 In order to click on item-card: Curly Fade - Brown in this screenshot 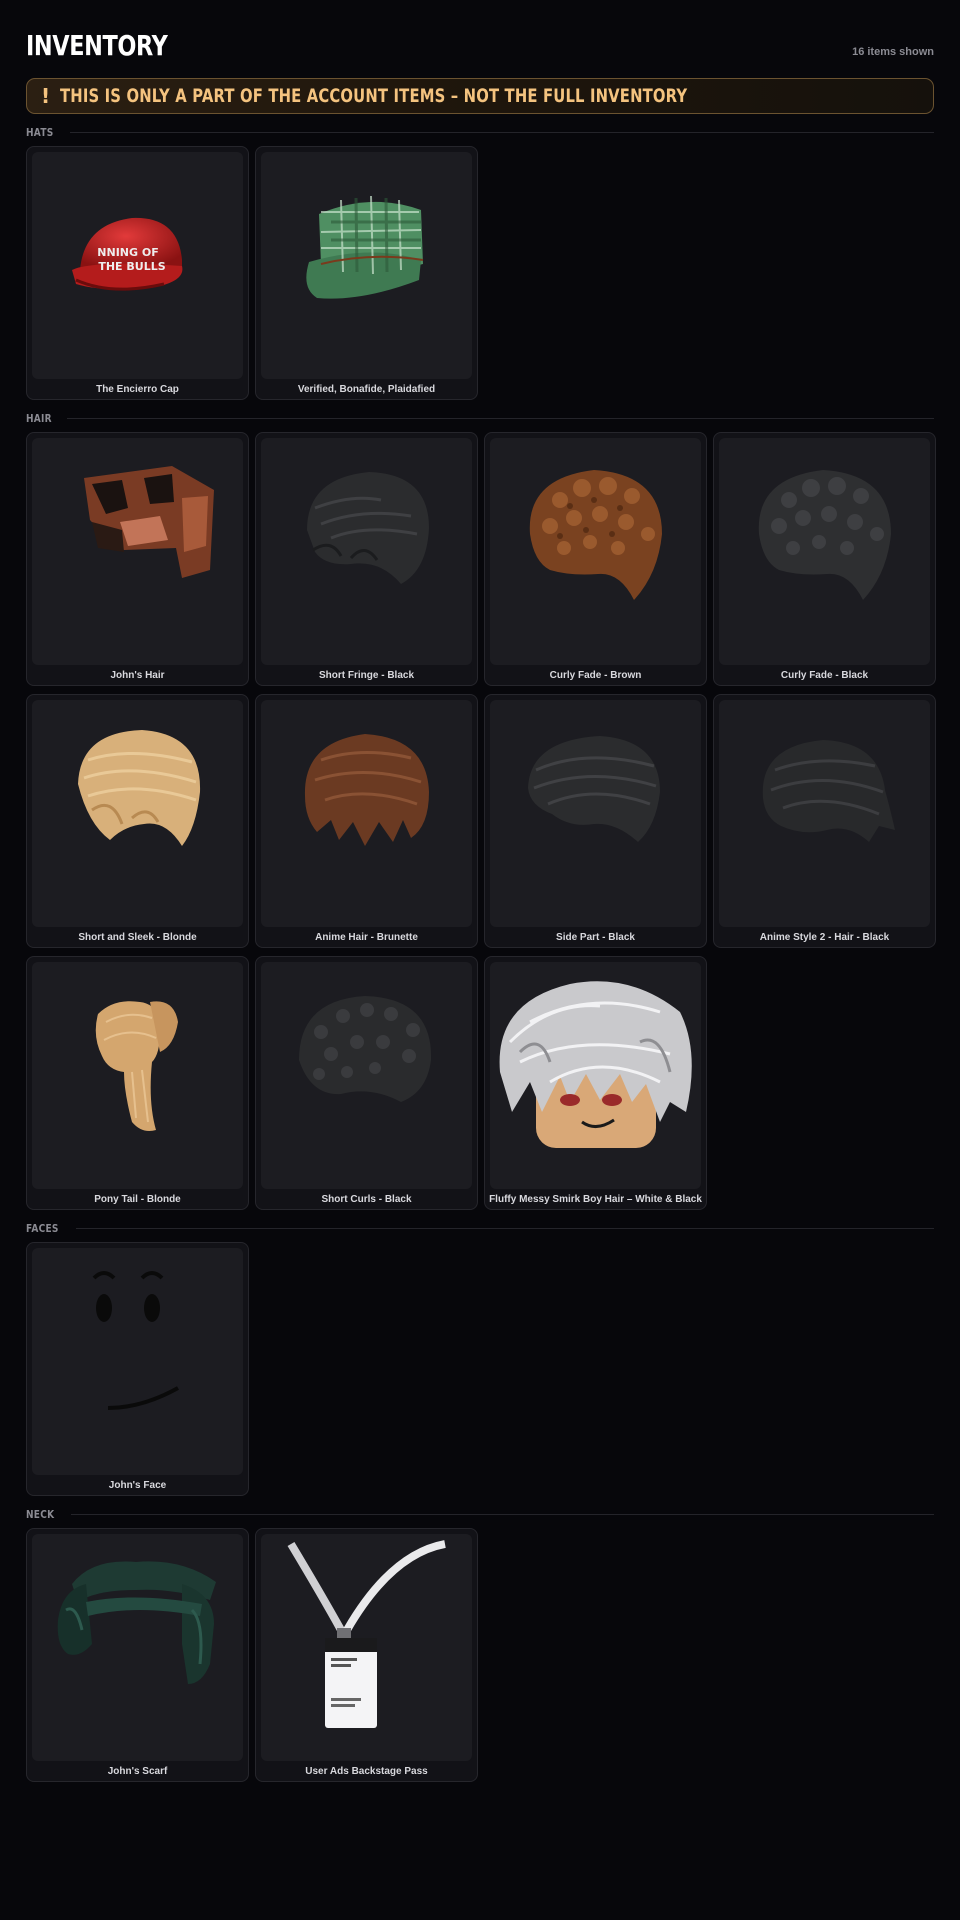, I will do `click(595, 559)`.